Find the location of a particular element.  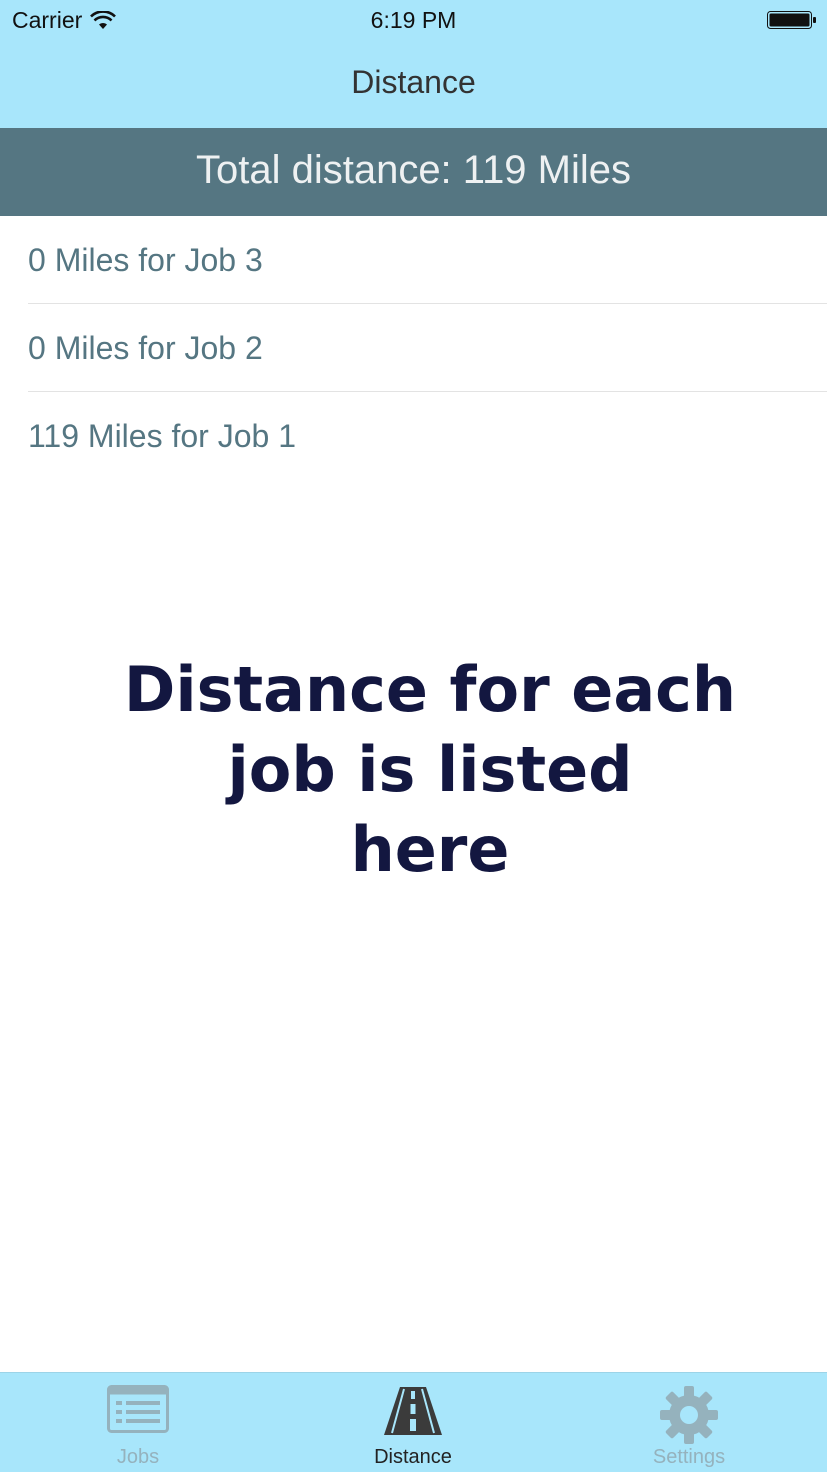

tutorial-annotation: Distance for each job is listed here is located at coordinates (430, 769).